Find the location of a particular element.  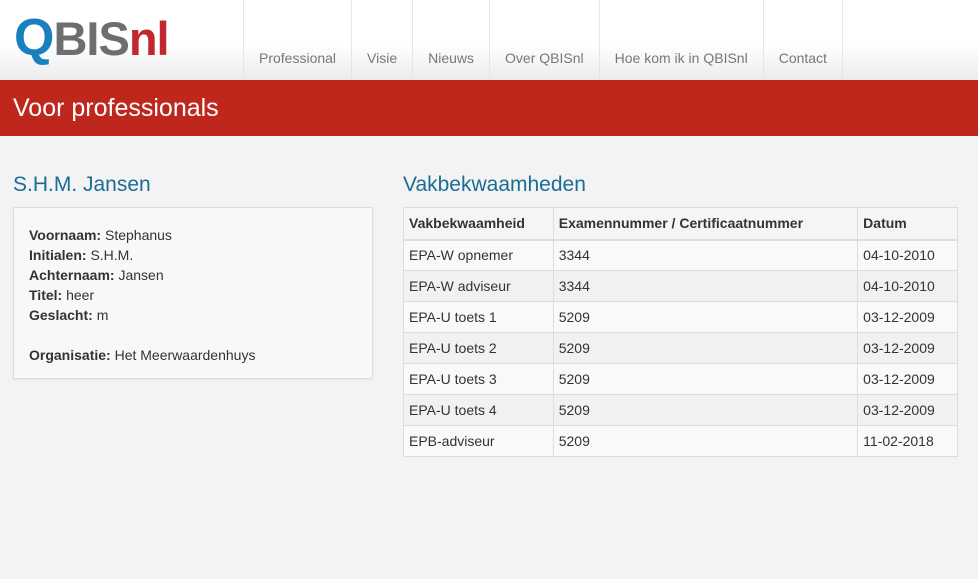

field-label: Initialen: is located at coordinates (58, 255).